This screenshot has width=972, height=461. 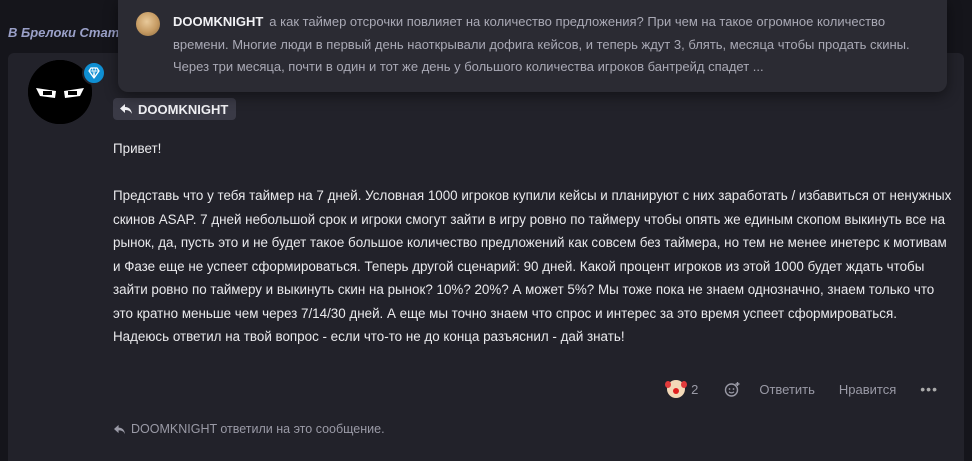 I want to click on more-options-button: •••, so click(x=929, y=389).